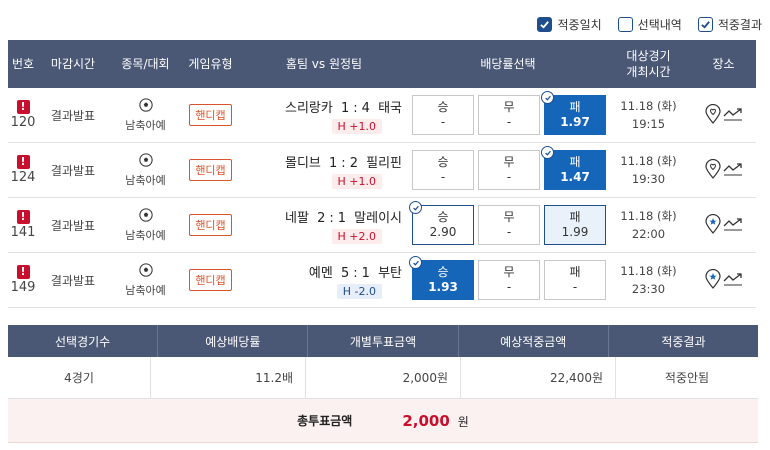 This screenshot has height=450, width=770. Describe the element at coordinates (23, 170) in the screenshot. I see `no-cell: ! 124` at that location.